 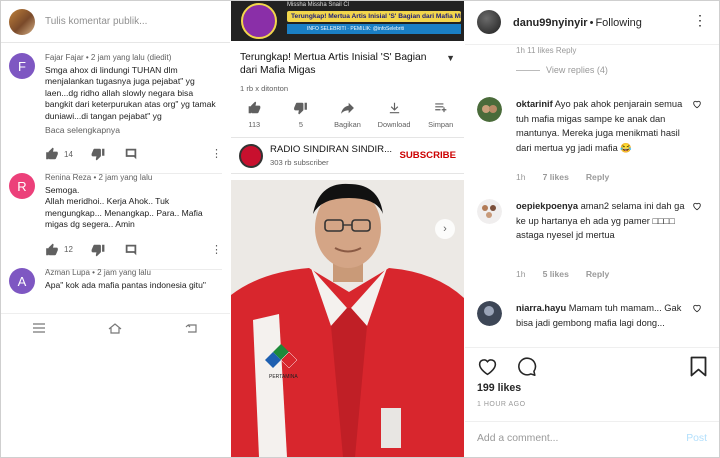 I want to click on view-replies-label: View replies (4), so click(x=577, y=70).